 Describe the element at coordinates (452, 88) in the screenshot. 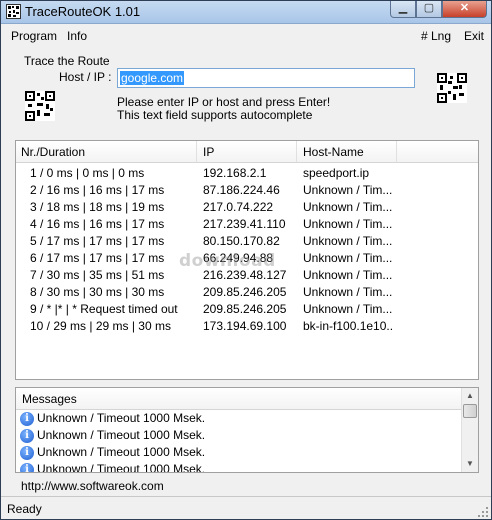

I see `right-qr-icon` at that location.